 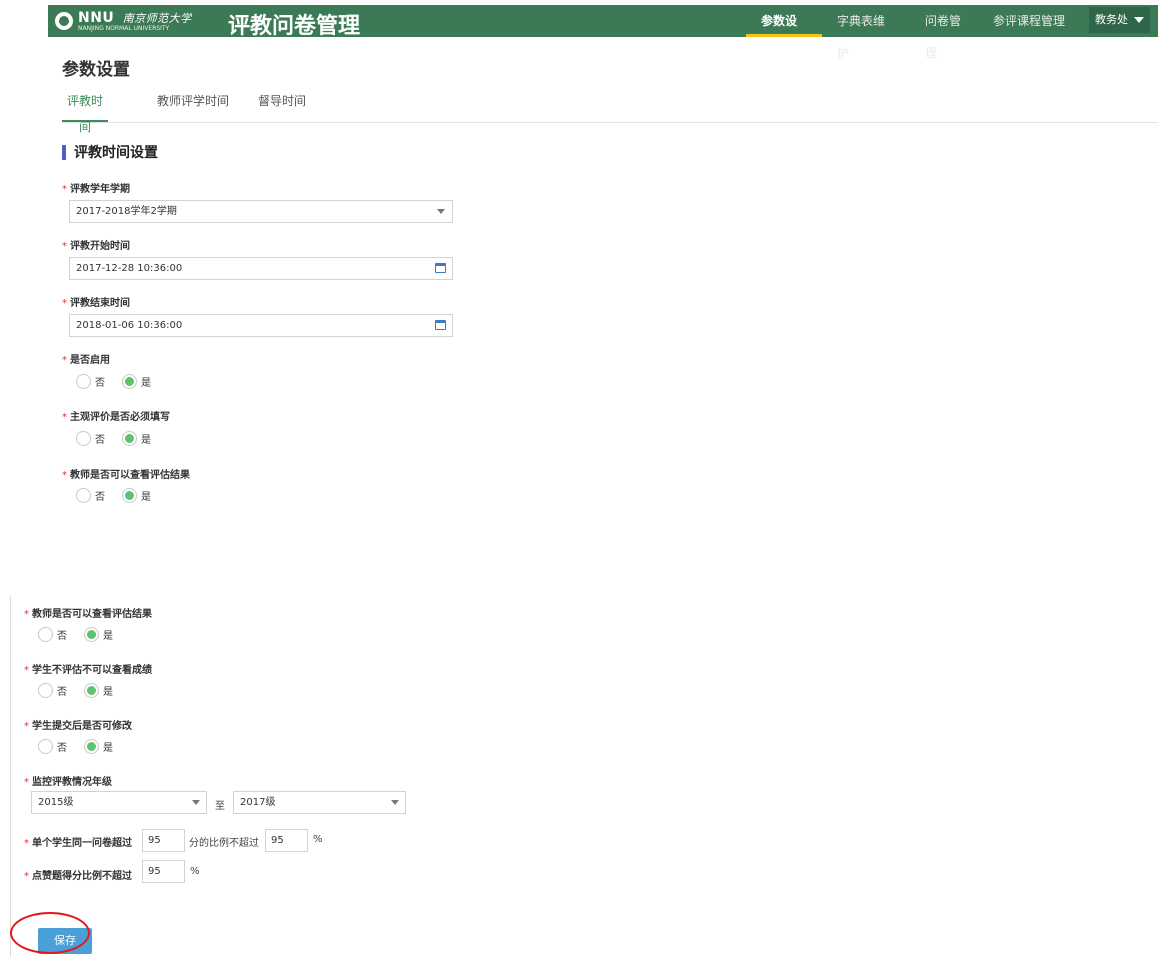 I want to click on logo-abbrev: NNU, so click(x=96, y=17).